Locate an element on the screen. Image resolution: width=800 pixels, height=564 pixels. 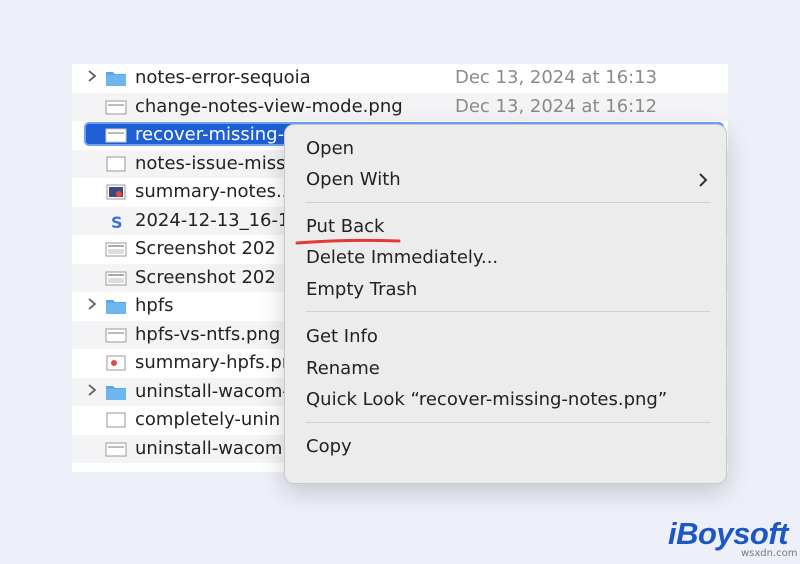
file-name: completely-unin is located at coordinates (208, 419).